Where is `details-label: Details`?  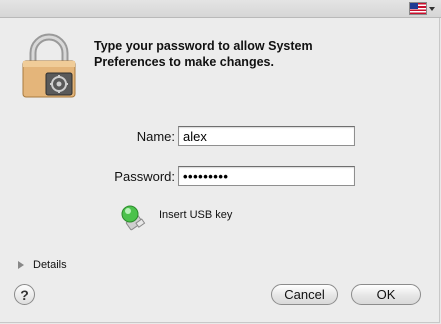 details-label: Details is located at coordinates (50, 265).